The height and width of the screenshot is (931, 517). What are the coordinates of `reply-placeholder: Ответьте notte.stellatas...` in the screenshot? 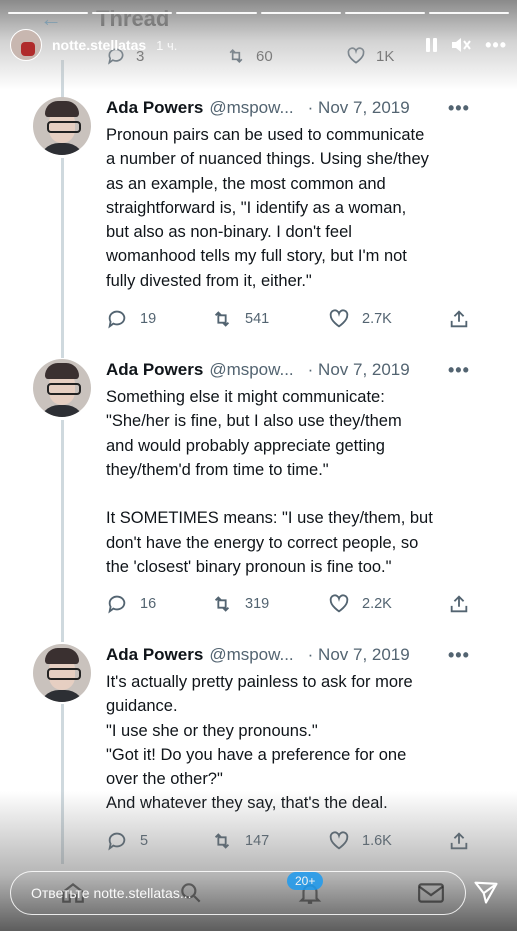 It's located at (111, 893).